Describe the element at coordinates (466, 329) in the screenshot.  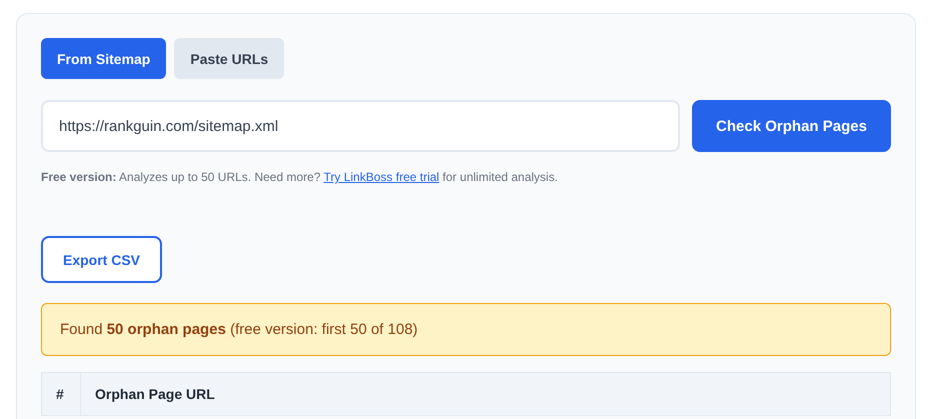
I see `result-notice: Found 50 orphan pages (free version: first 50 of 108)` at that location.